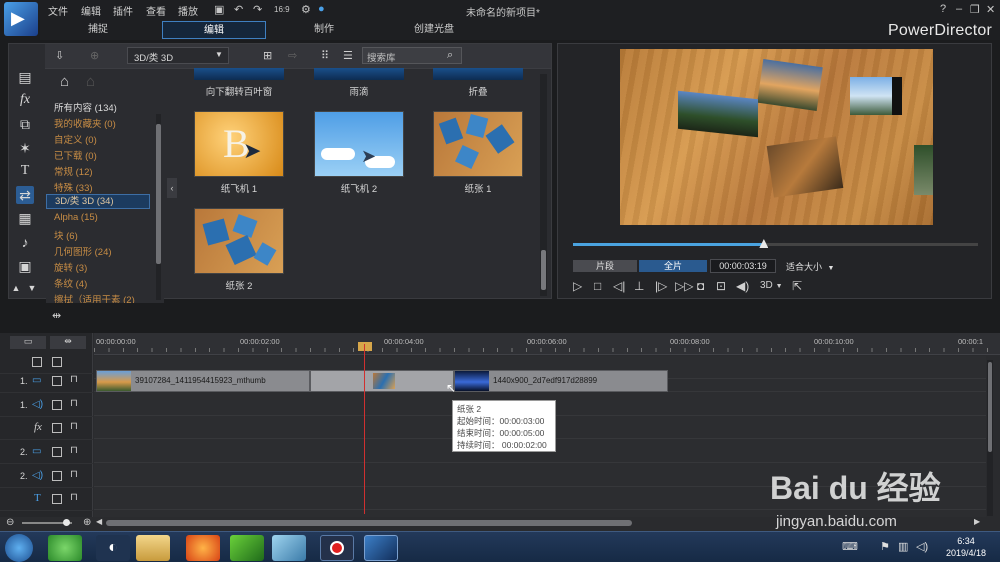 This screenshot has width=1000, height=562. Describe the element at coordinates (25, 171) in the screenshot. I see `title-room-icon: T` at that location.